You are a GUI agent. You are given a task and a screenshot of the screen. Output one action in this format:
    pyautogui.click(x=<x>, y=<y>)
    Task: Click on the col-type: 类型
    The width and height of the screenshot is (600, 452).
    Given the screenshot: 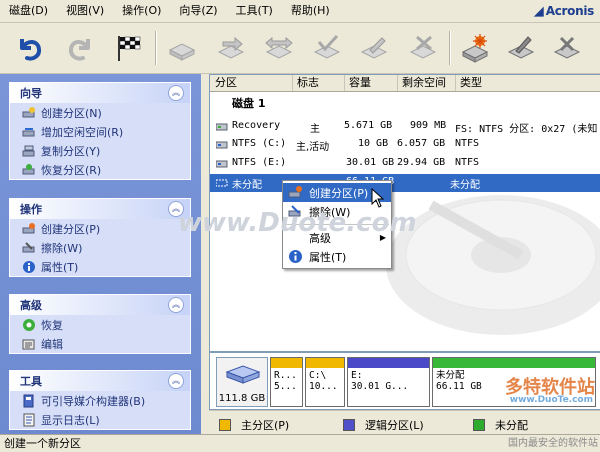 What is the action you would take?
    pyautogui.click(x=527, y=83)
    